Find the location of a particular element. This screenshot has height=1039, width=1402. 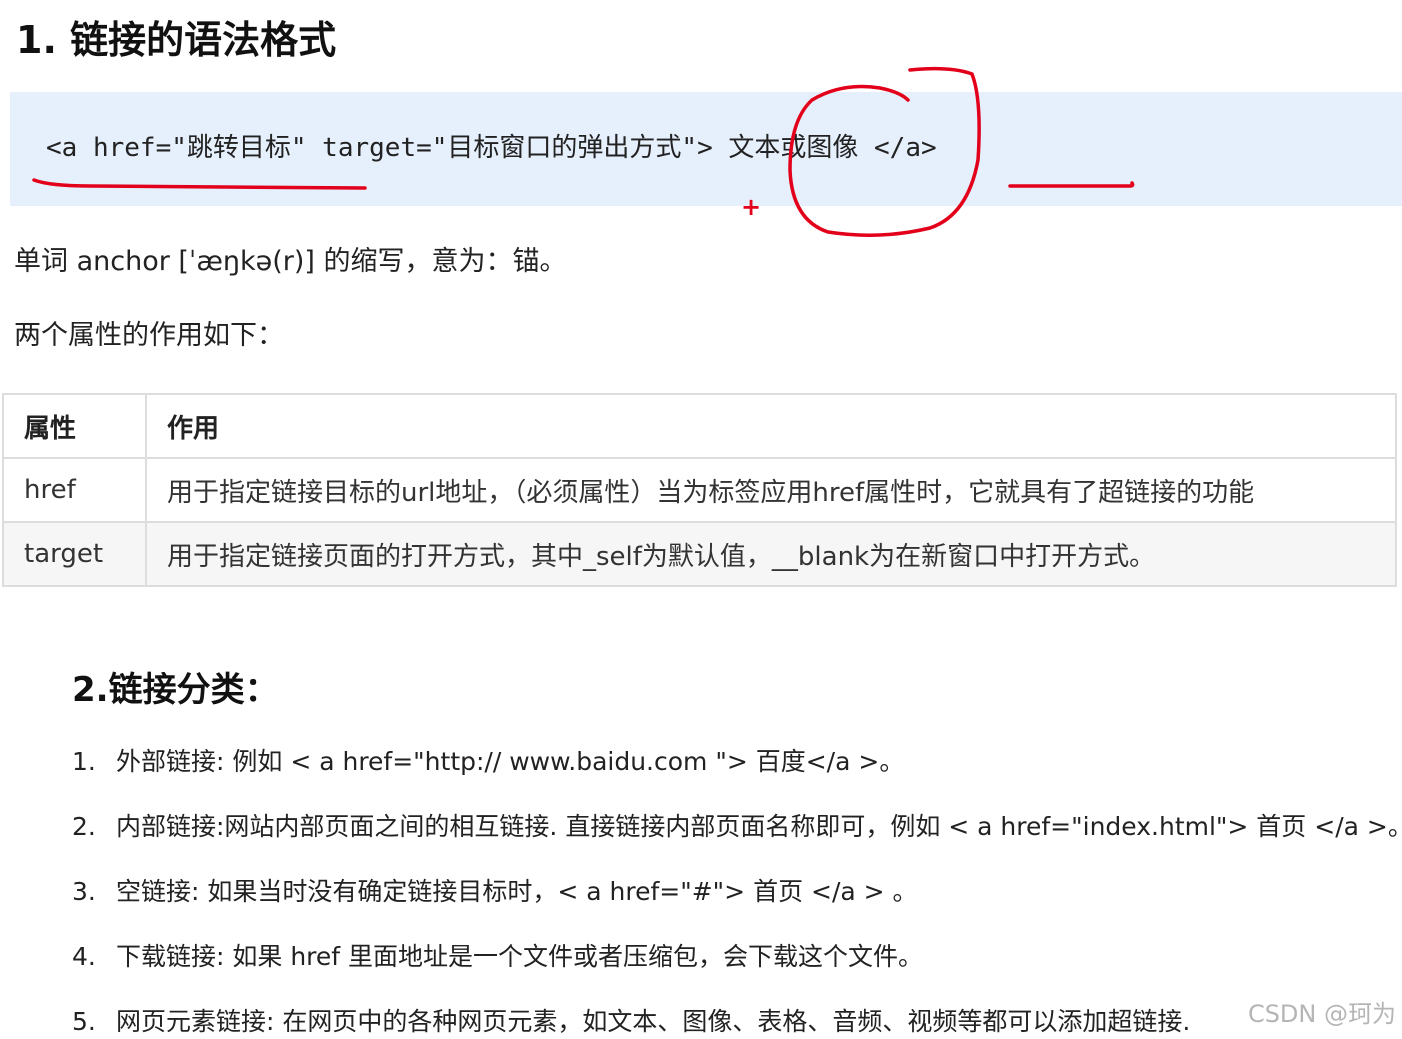

attr-name-cell: href is located at coordinates (74, 490).